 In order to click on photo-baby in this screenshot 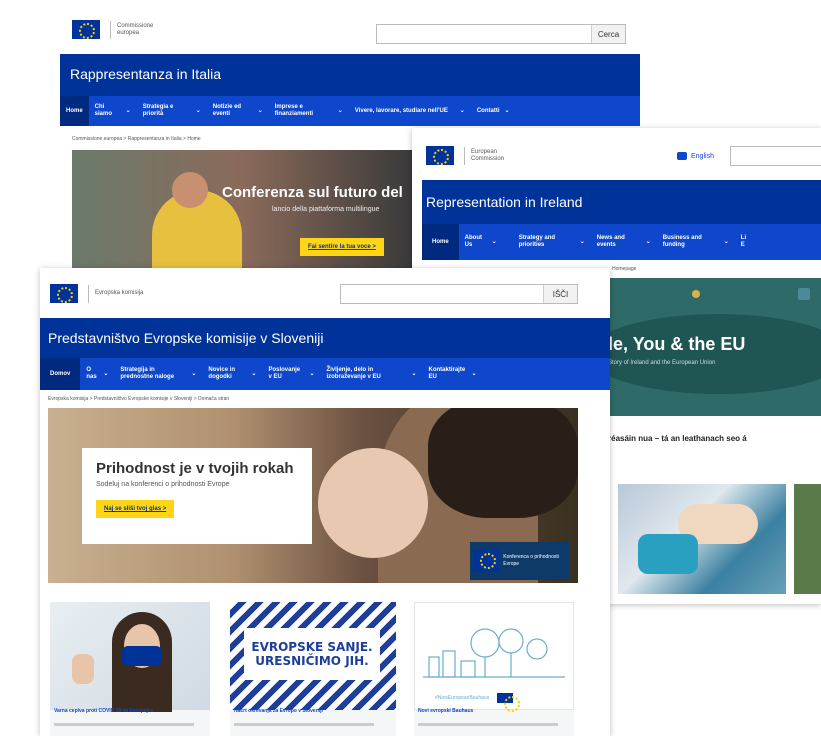, I will do `click(373, 503)`.